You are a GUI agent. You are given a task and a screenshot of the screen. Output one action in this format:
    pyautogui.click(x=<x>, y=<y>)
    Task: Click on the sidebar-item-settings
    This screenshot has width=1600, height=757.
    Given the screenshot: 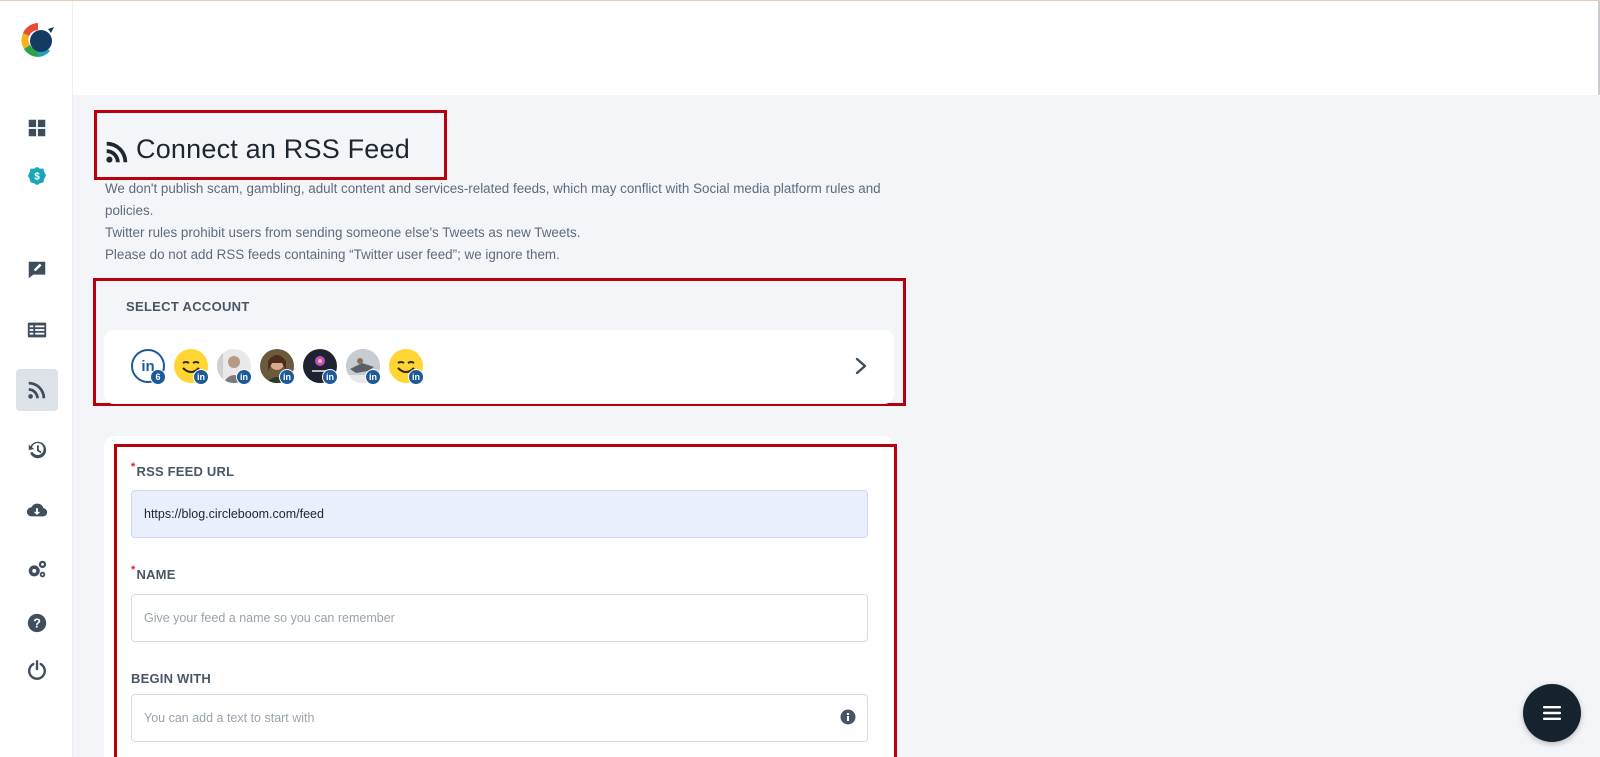 What is the action you would take?
    pyautogui.click(x=37, y=569)
    